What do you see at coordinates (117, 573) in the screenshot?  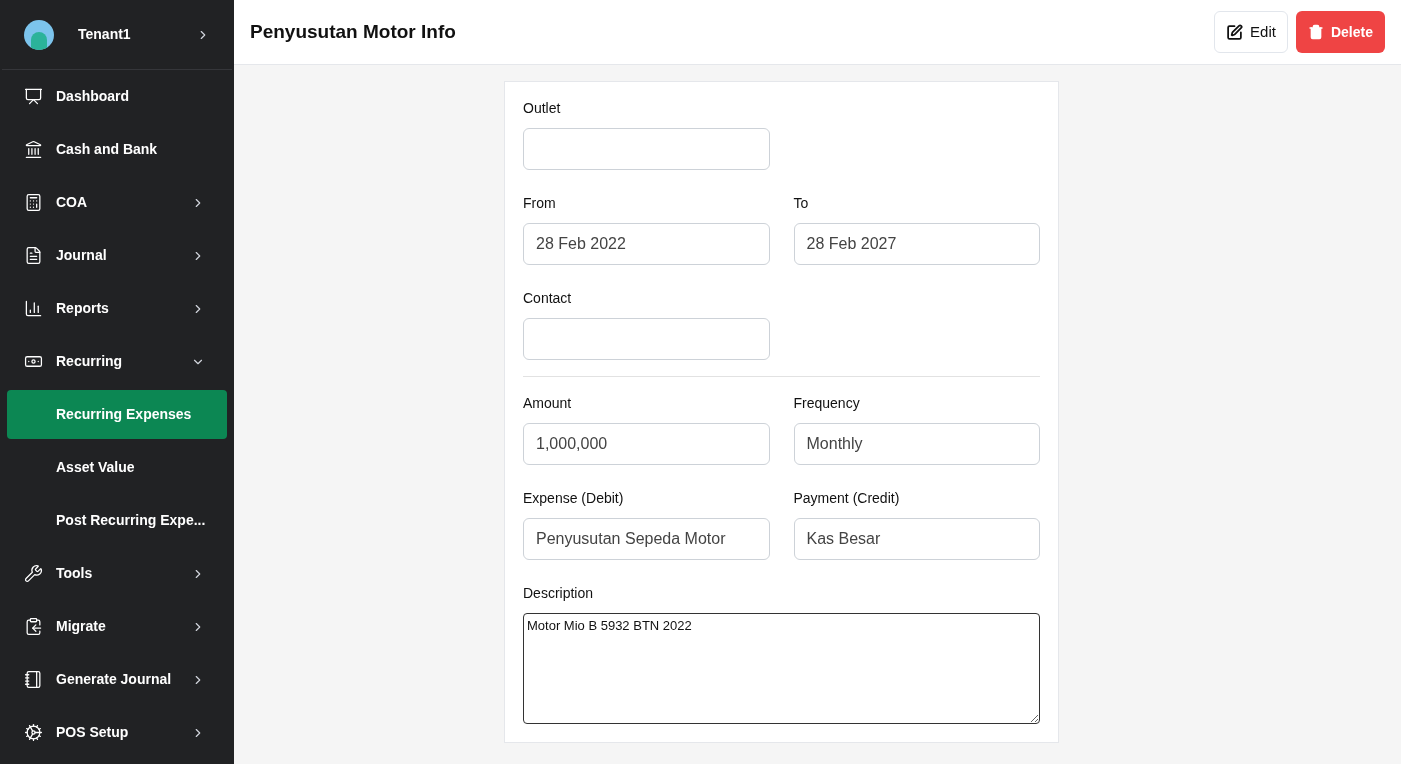 I see `sidebar-item: Tools` at bounding box center [117, 573].